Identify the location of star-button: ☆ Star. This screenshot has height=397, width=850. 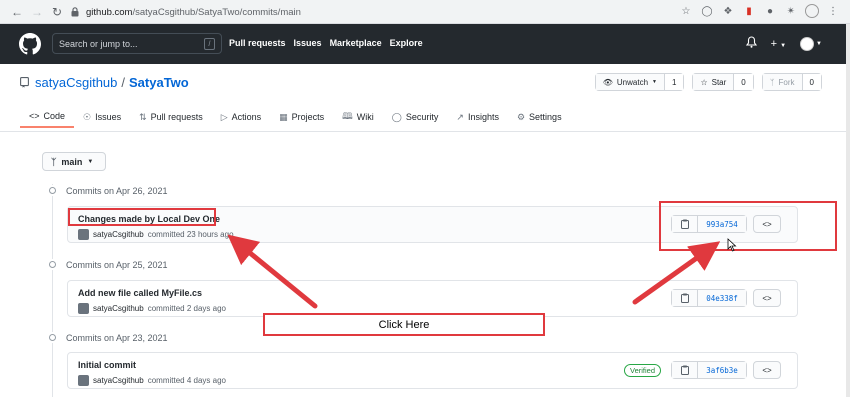
(714, 82).